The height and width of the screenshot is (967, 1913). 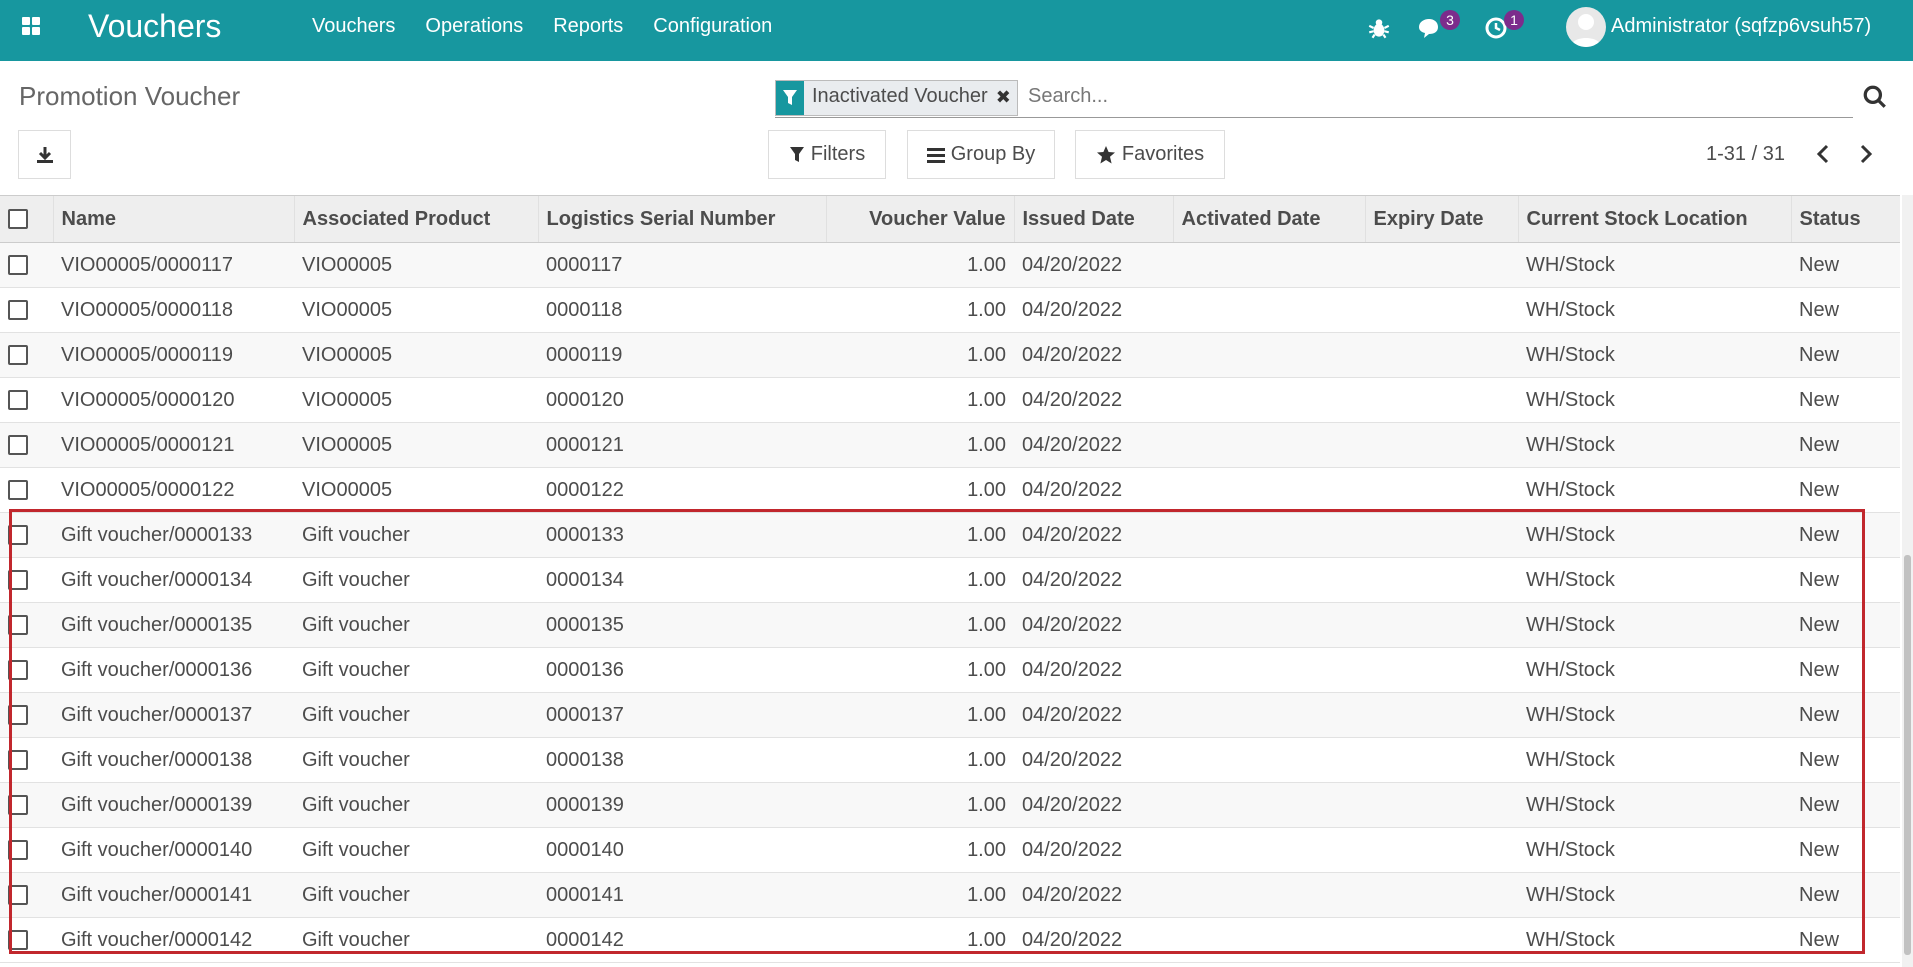 I want to click on user-menu: Administrator (sqfzp6vsuh57), so click(x=1741, y=26).